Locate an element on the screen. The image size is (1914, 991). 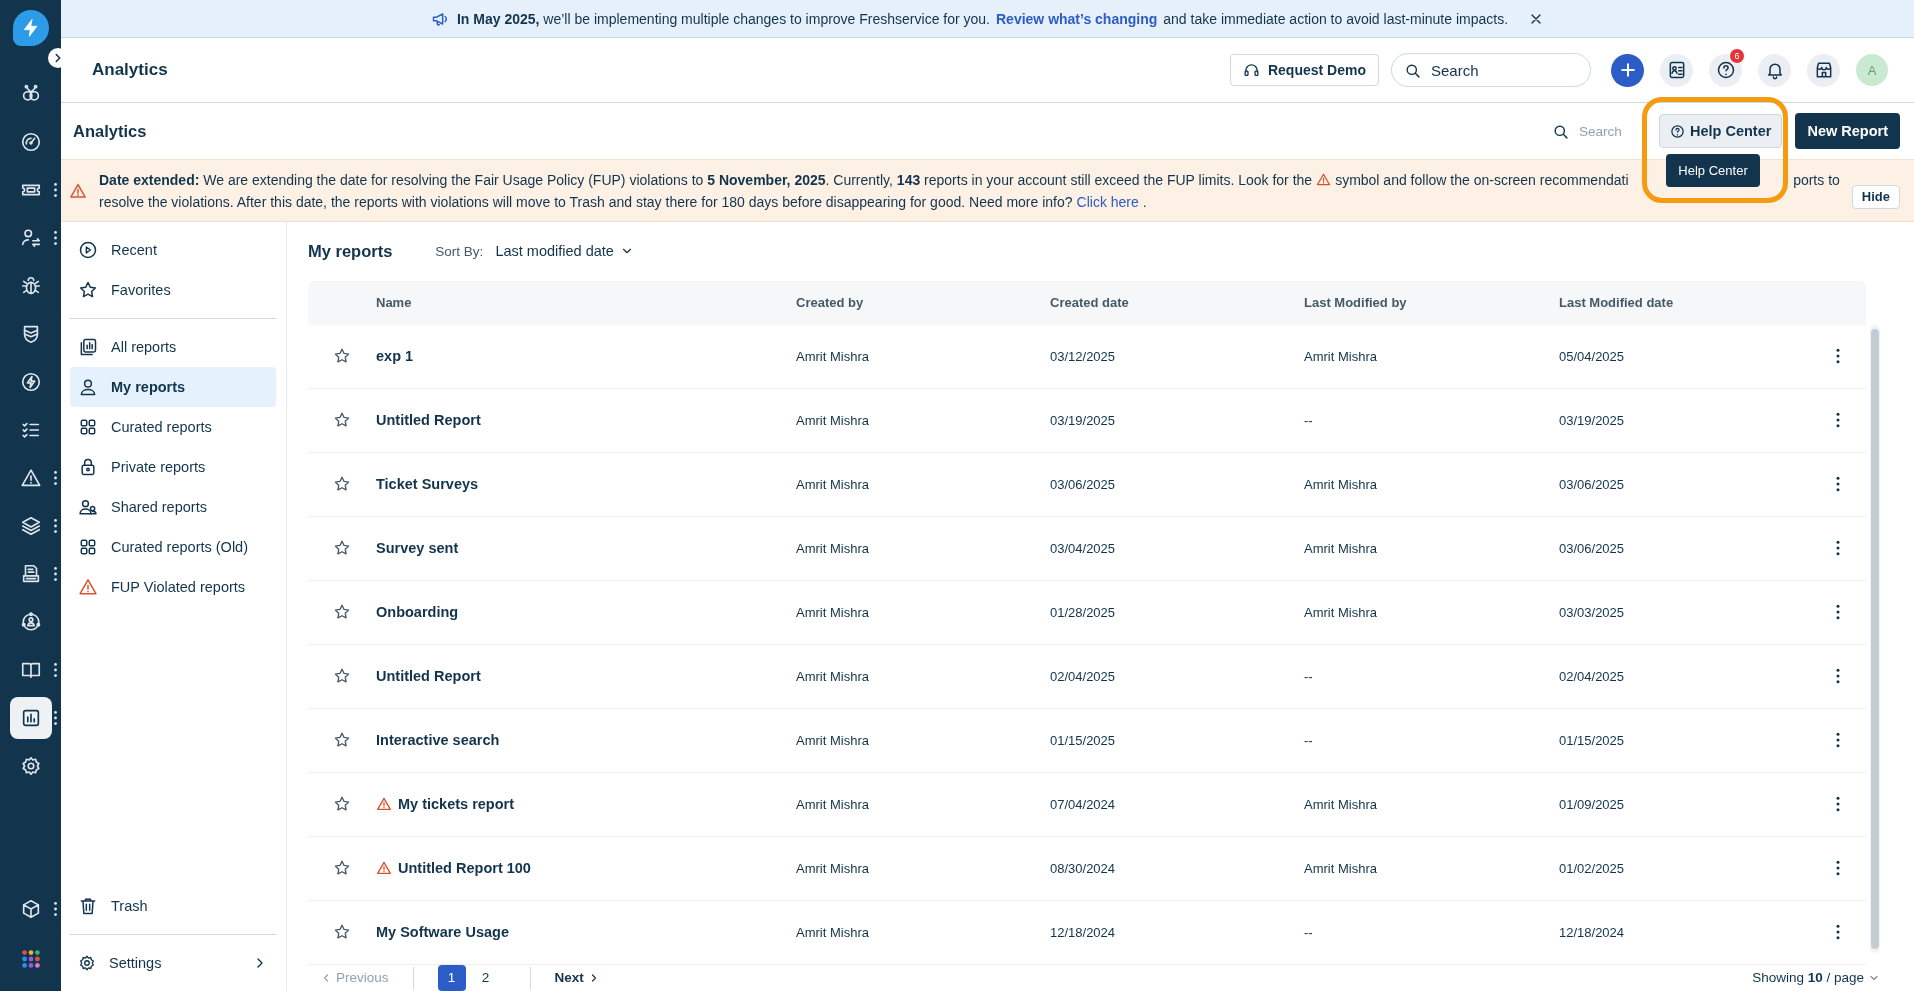
page-title: Analytics is located at coordinates (110, 131).